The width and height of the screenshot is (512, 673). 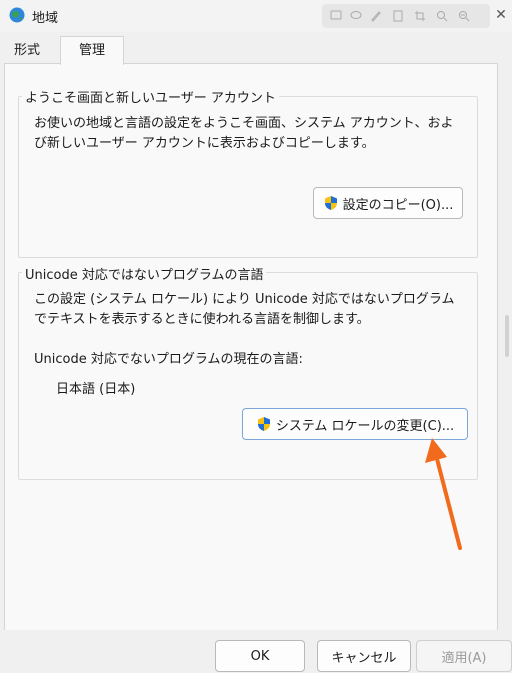 What do you see at coordinates (27, 51) in the screenshot?
I see `tab-format: 形式` at bounding box center [27, 51].